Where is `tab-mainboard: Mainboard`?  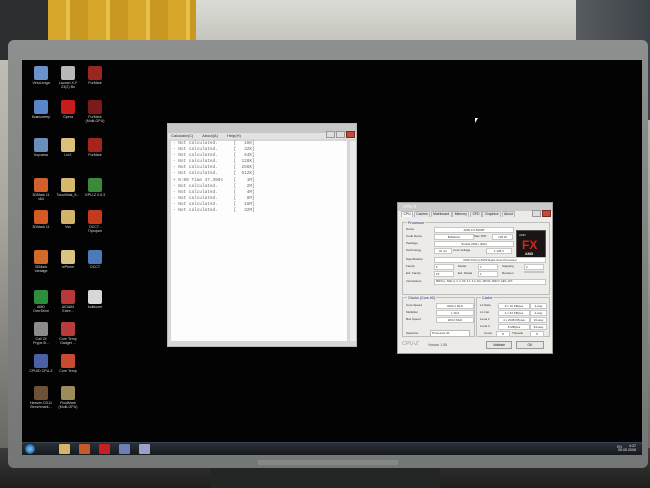 tab-mainboard: Mainboard is located at coordinates (441, 214).